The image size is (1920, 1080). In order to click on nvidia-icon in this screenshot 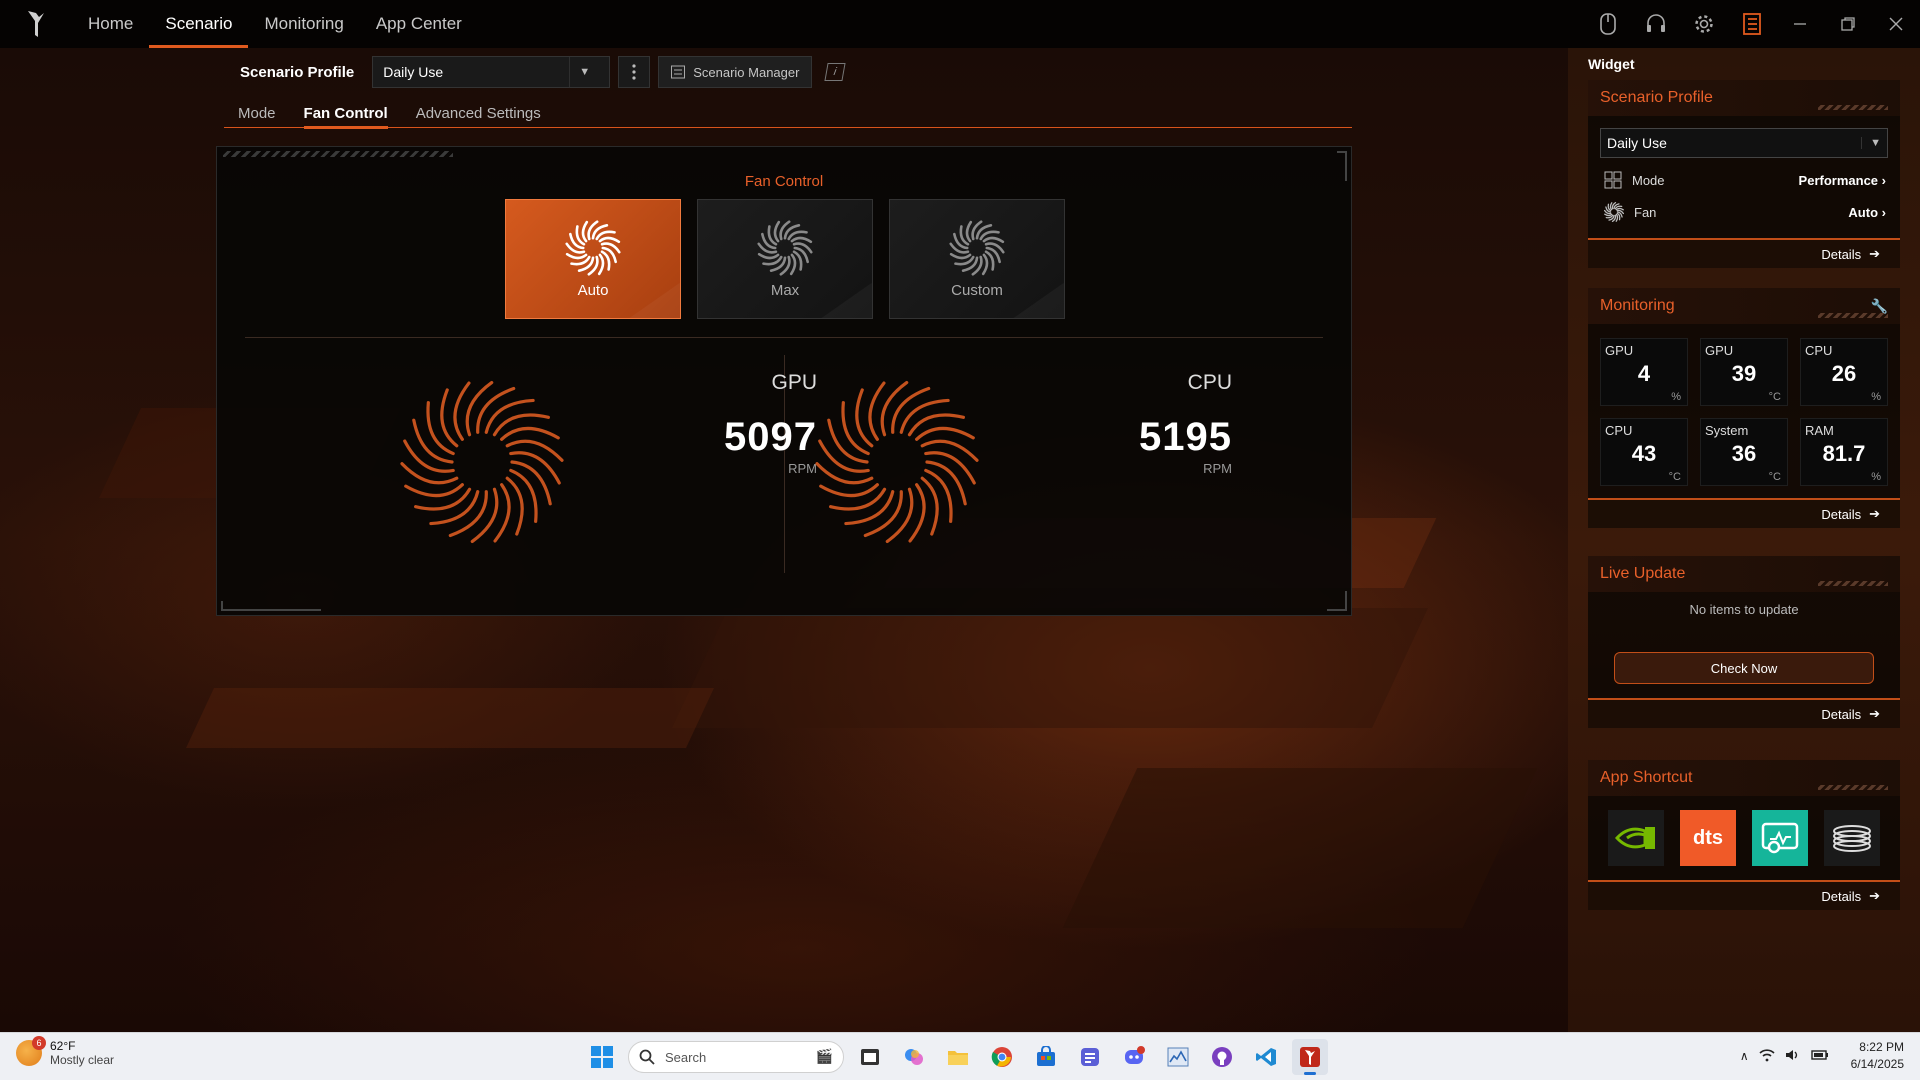, I will do `click(1636, 838)`.